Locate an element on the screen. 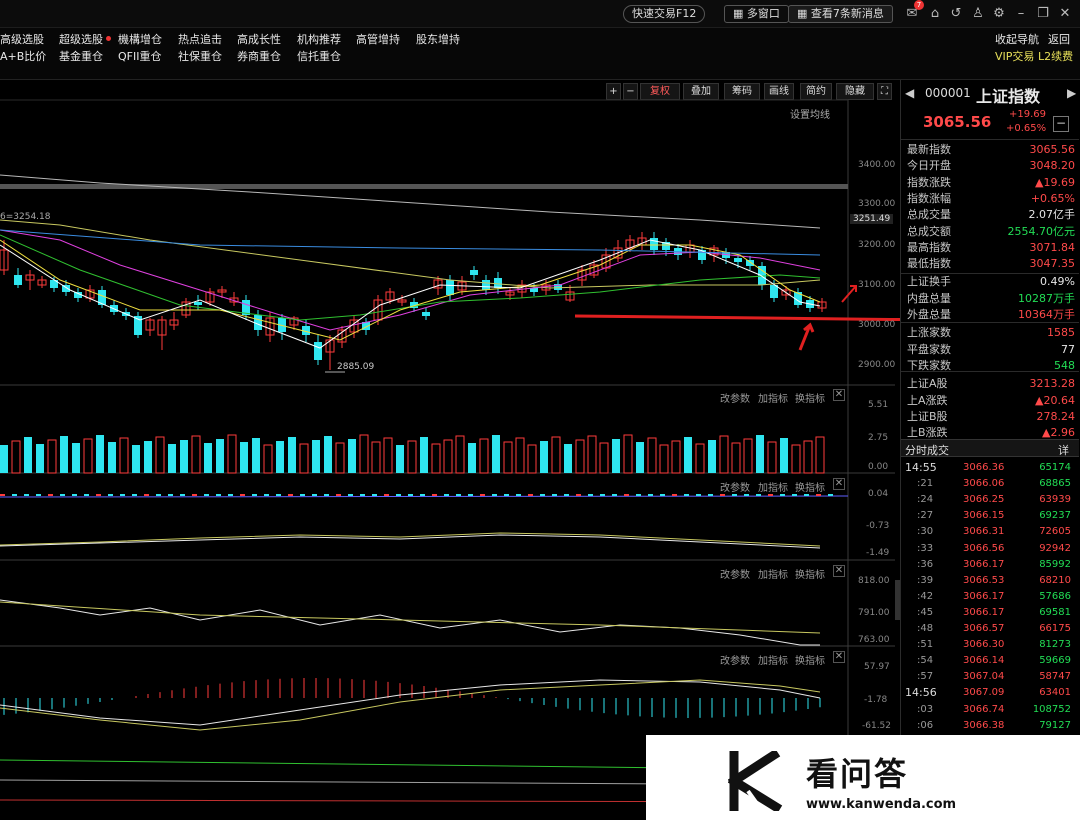 The height and width of the screenshot is (820, 1080). tick-time: :45 is located at coordinates (925, 612).